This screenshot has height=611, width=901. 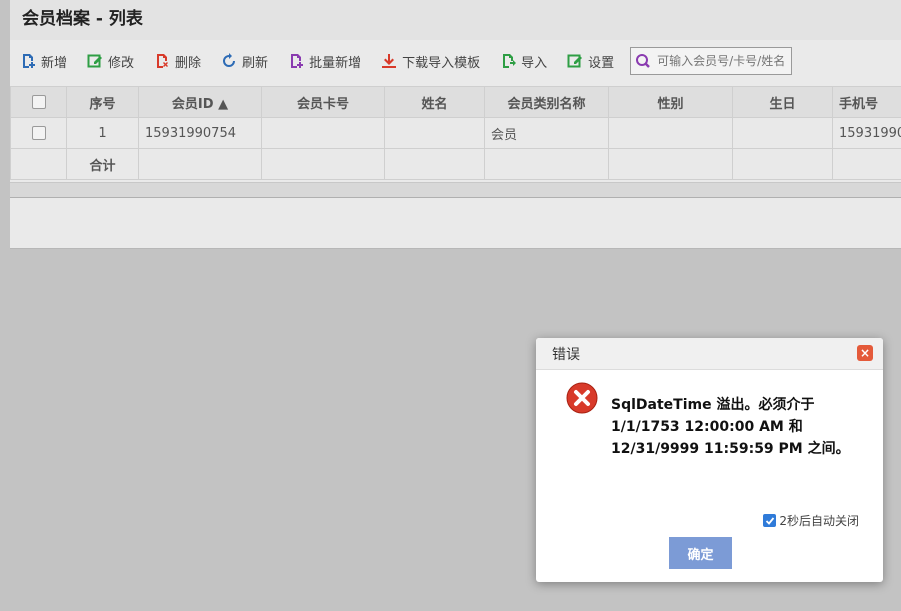 I want to click on settings-icon, so click(x=575, y=61).